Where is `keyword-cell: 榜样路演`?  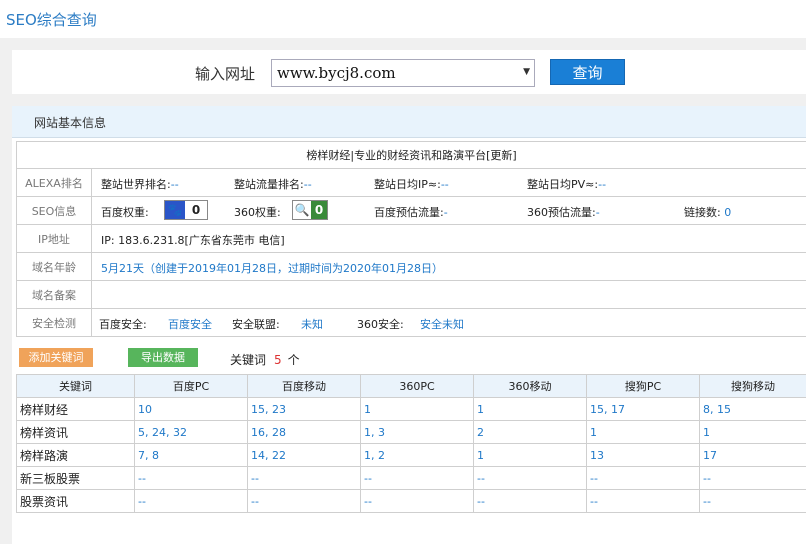 keyword-cell: 榜样路演 is located at coordinates (75, 455).